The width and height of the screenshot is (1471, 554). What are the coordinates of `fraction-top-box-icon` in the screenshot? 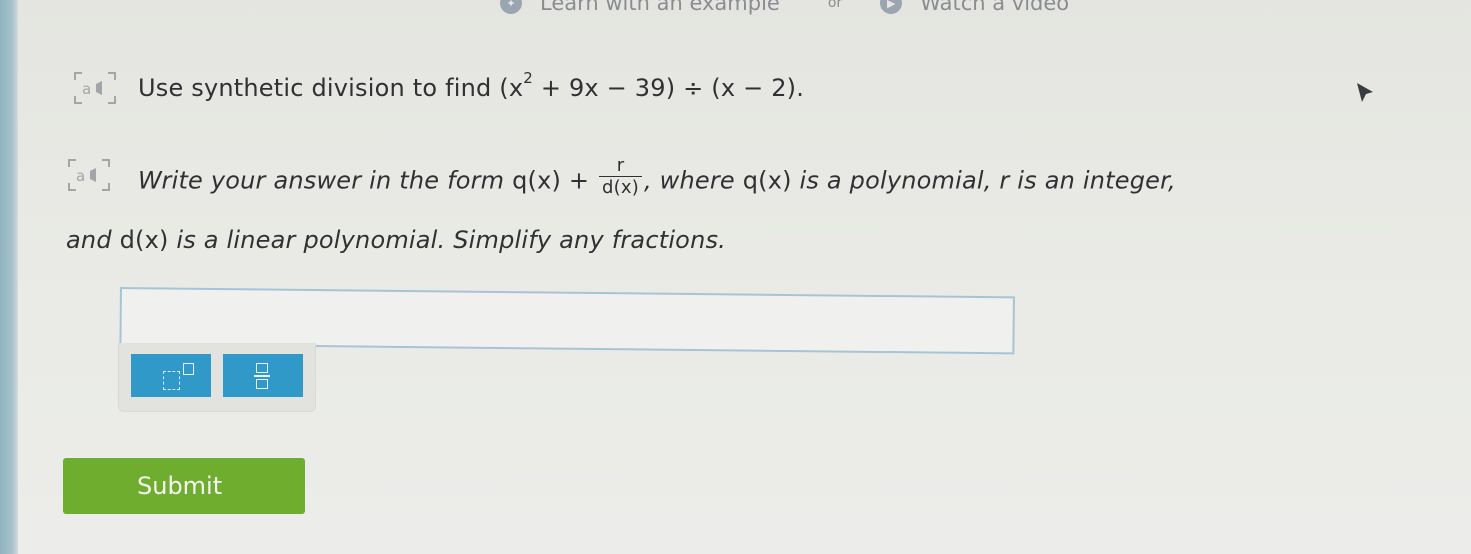 It's located at (262, 368).